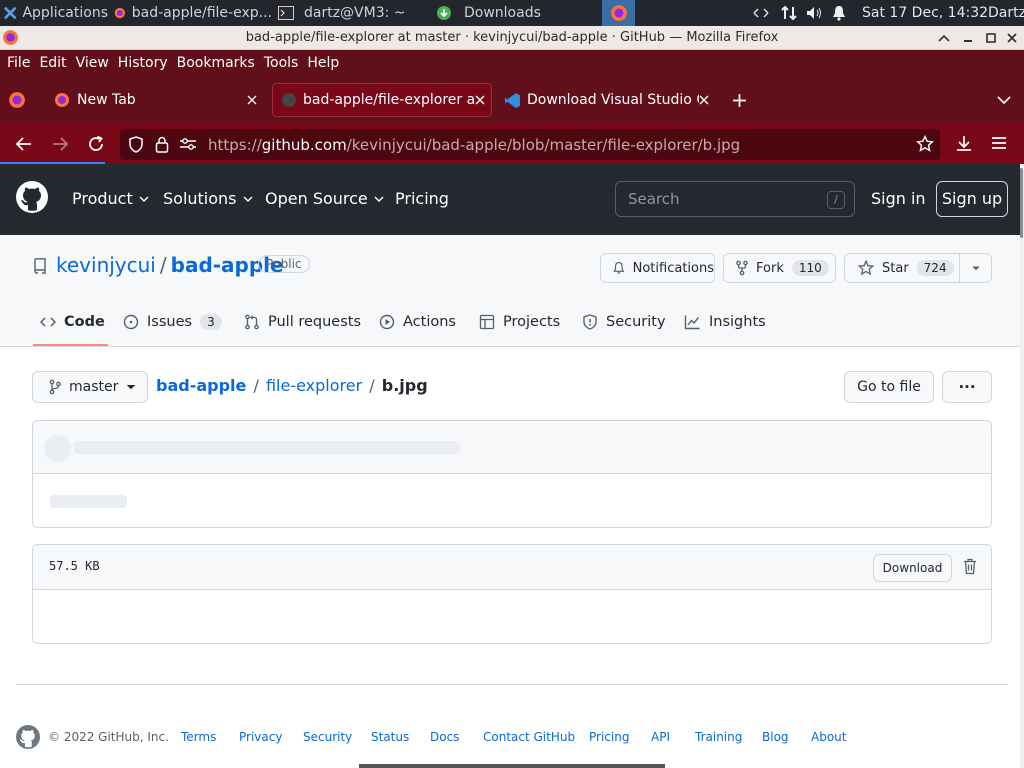 Image resolution: width=1024 pixels, height=768 pixels. Describe the element at coordinates (444, 737) in the screenshot. I see `footer-link-docs: Docs` at that location.